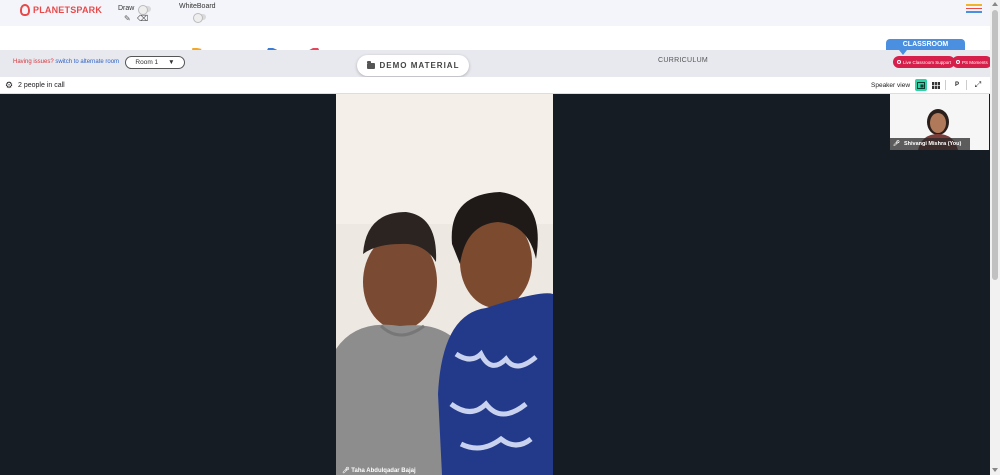 The image size is (1000, 475). What do you see at coordinates (33, 62) in the screenshot?
I see `issue-text: Having issues?` at bounding box center [33, 62].